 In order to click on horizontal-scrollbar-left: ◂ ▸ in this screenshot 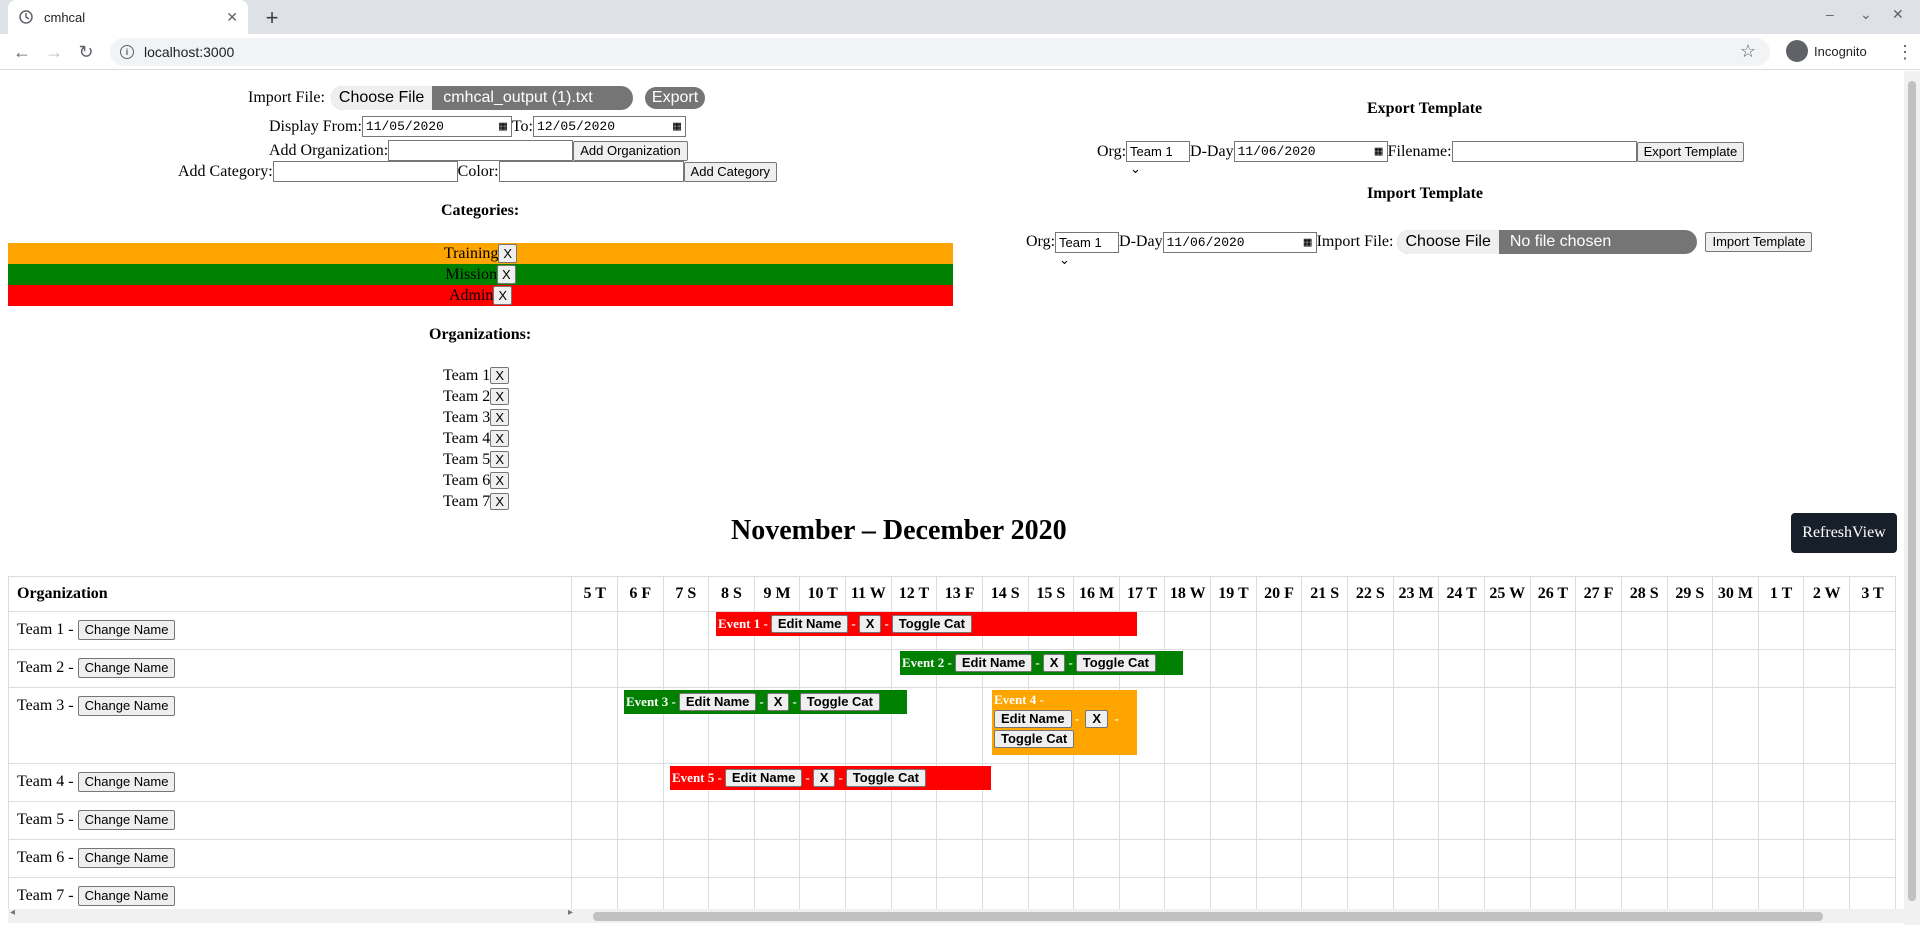, I will do `click(291, 915)`.